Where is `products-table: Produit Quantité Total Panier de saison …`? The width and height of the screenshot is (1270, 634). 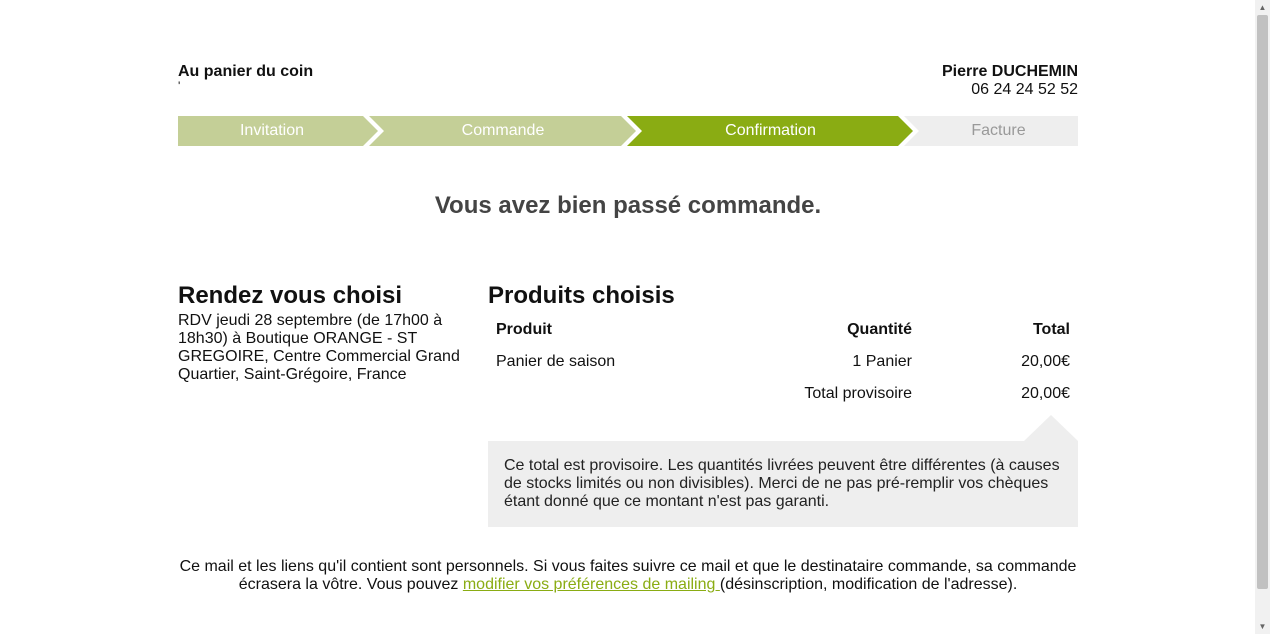 products-table: Produit Quantité Total Panier de saison … is located at coordinates (783, 362).